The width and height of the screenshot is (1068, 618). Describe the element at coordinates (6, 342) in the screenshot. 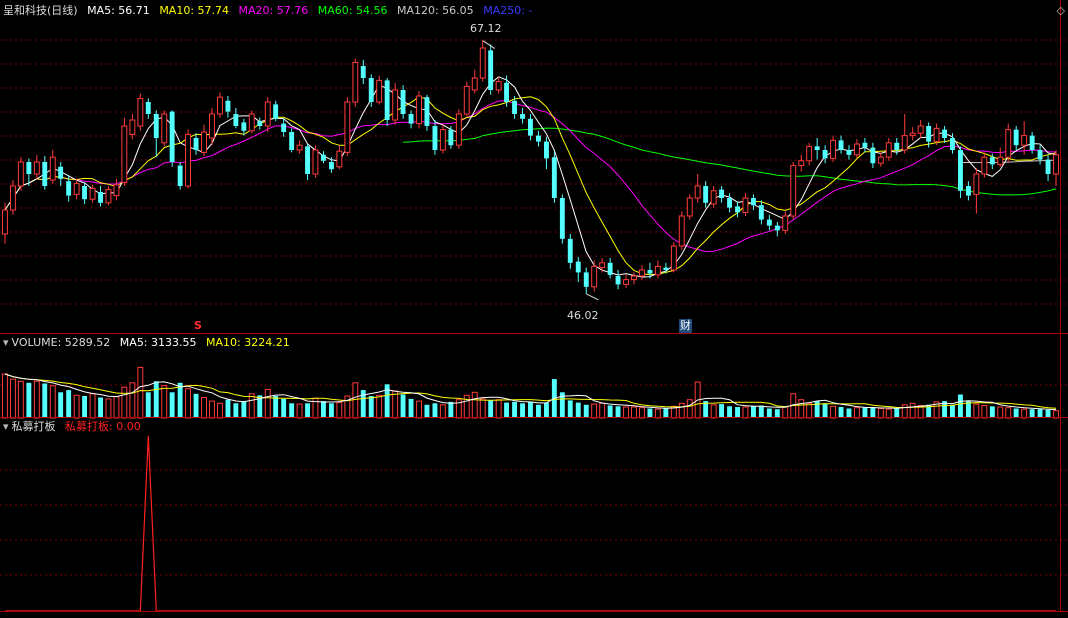

I see `volume-collapse-icon: ▾` at that location.